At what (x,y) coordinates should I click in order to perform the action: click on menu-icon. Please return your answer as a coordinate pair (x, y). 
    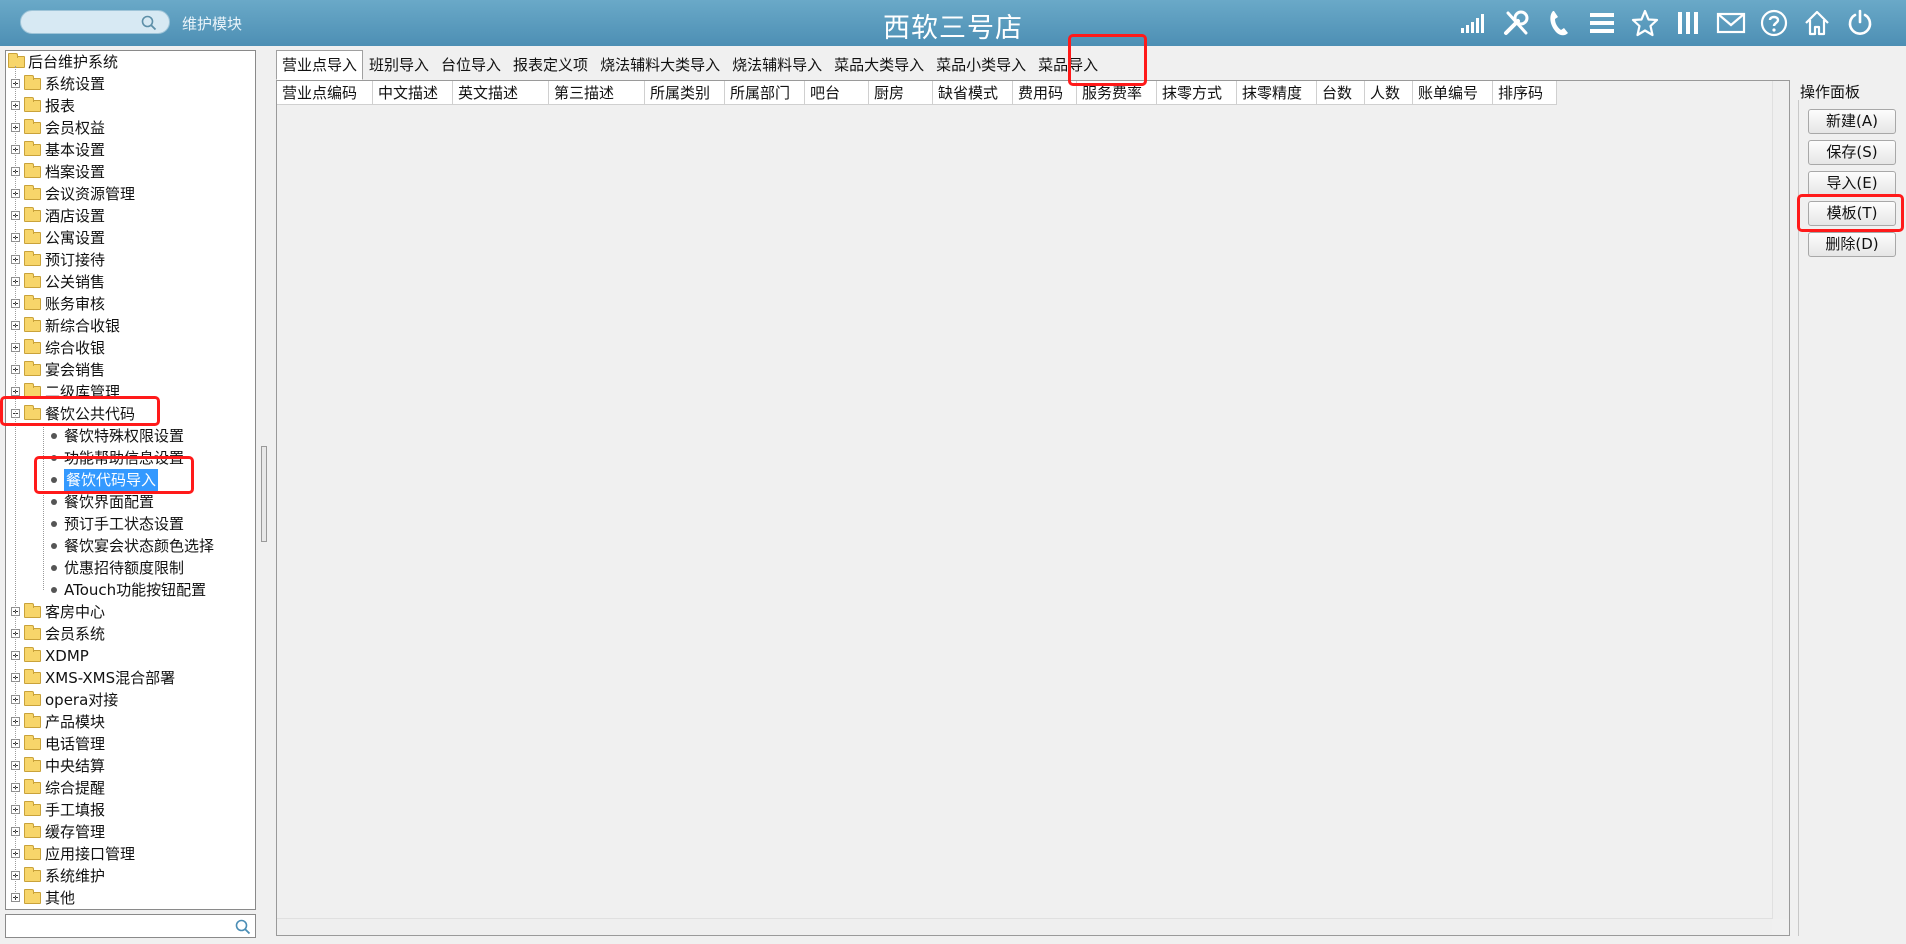
    Looking at the image, I should click on (1602, 23).